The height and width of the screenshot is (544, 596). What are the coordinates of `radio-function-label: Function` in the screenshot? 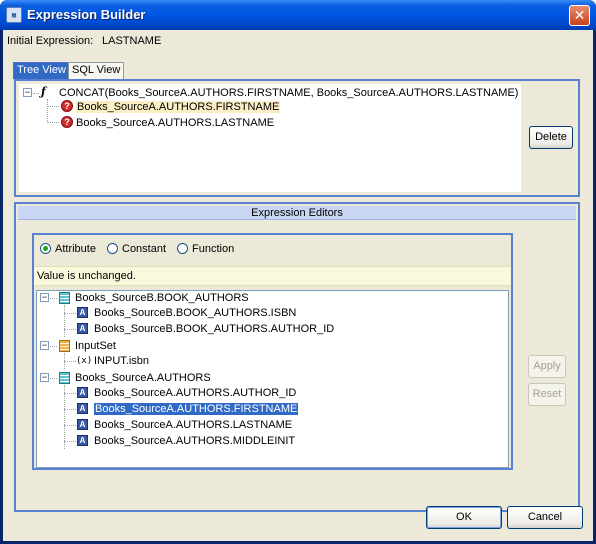 It's located at (213, 249).